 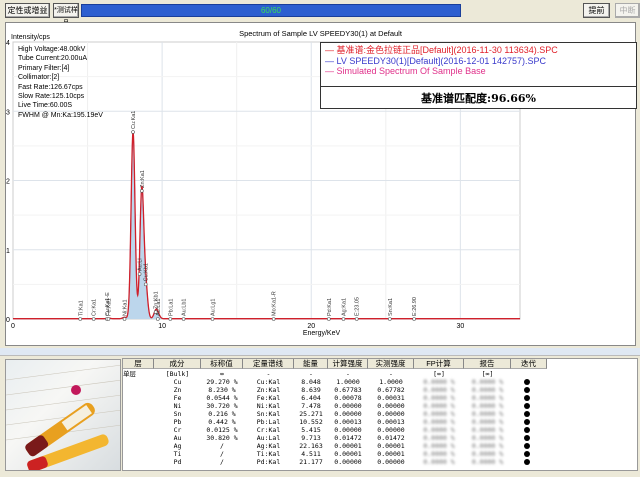 I want to click on peak-marker-label: Cu:Ka1, so click(x=134, y=120).